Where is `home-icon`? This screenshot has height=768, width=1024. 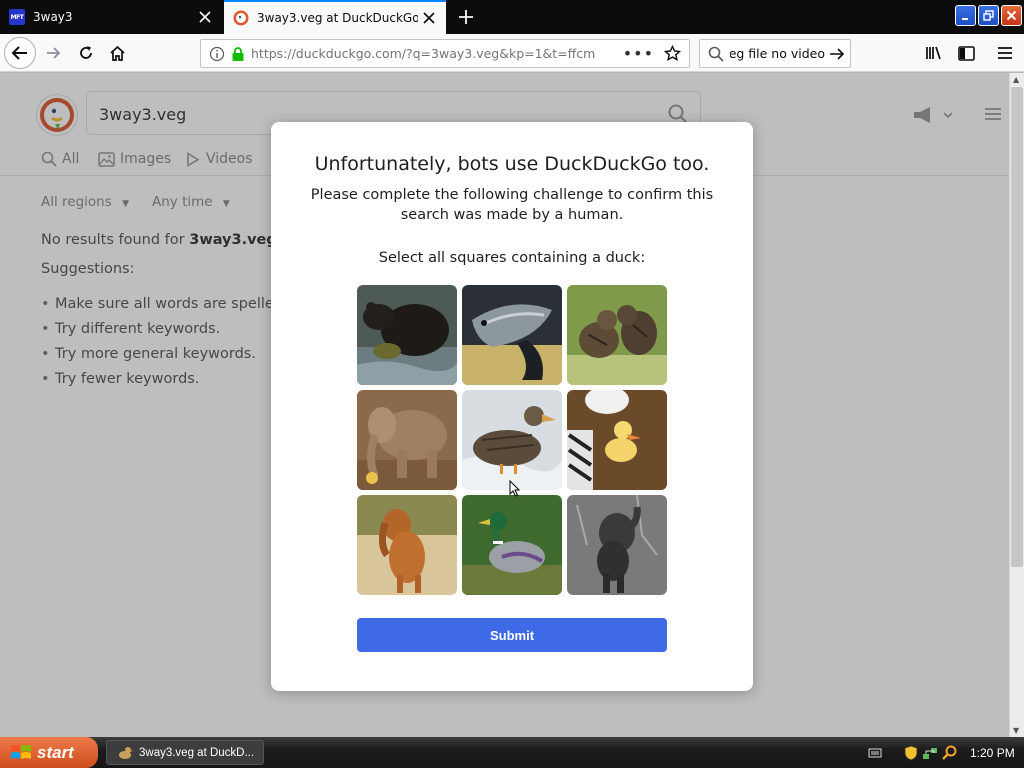
home-icon is located at coordinates (117, 53).